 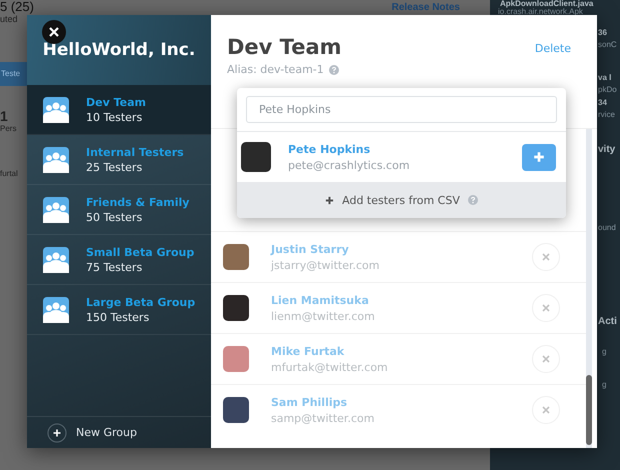 I want to click on group-name: Friends & Family, so click(x=138, y=202).